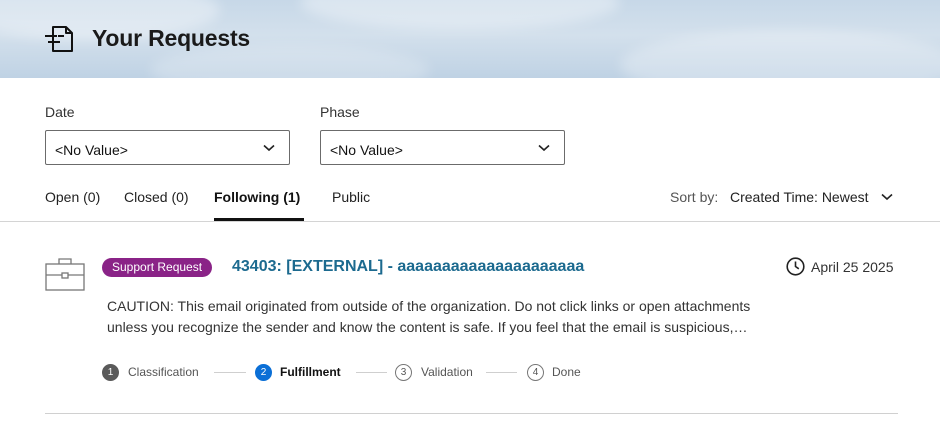 The image size is (940, 428). I want to click on request-type-badge: Support Request, so click(157, 267).